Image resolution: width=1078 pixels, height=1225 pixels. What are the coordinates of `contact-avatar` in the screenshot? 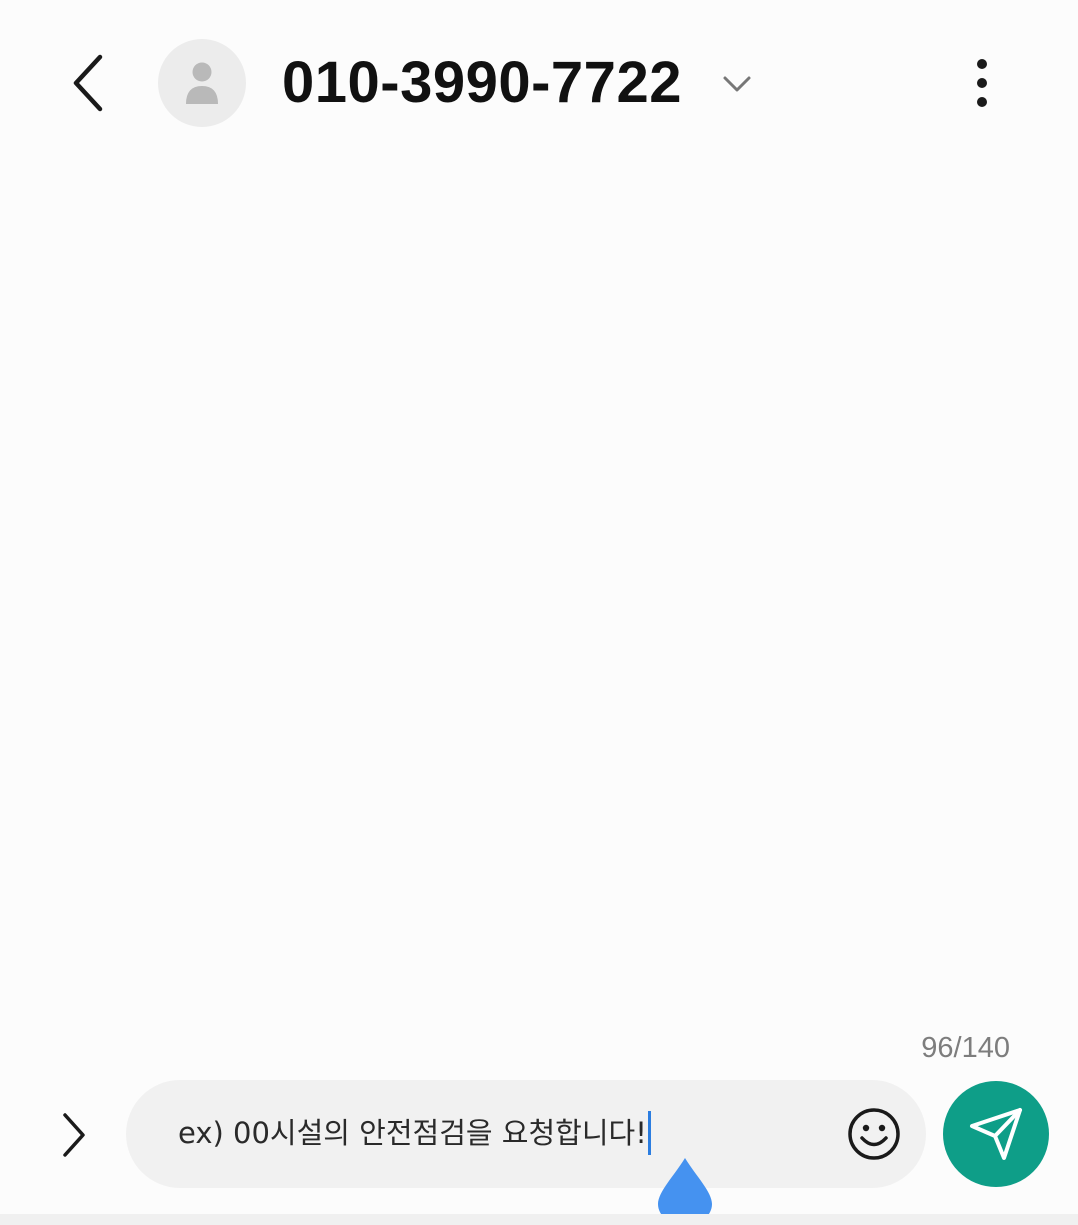 It's located at (202, 83).